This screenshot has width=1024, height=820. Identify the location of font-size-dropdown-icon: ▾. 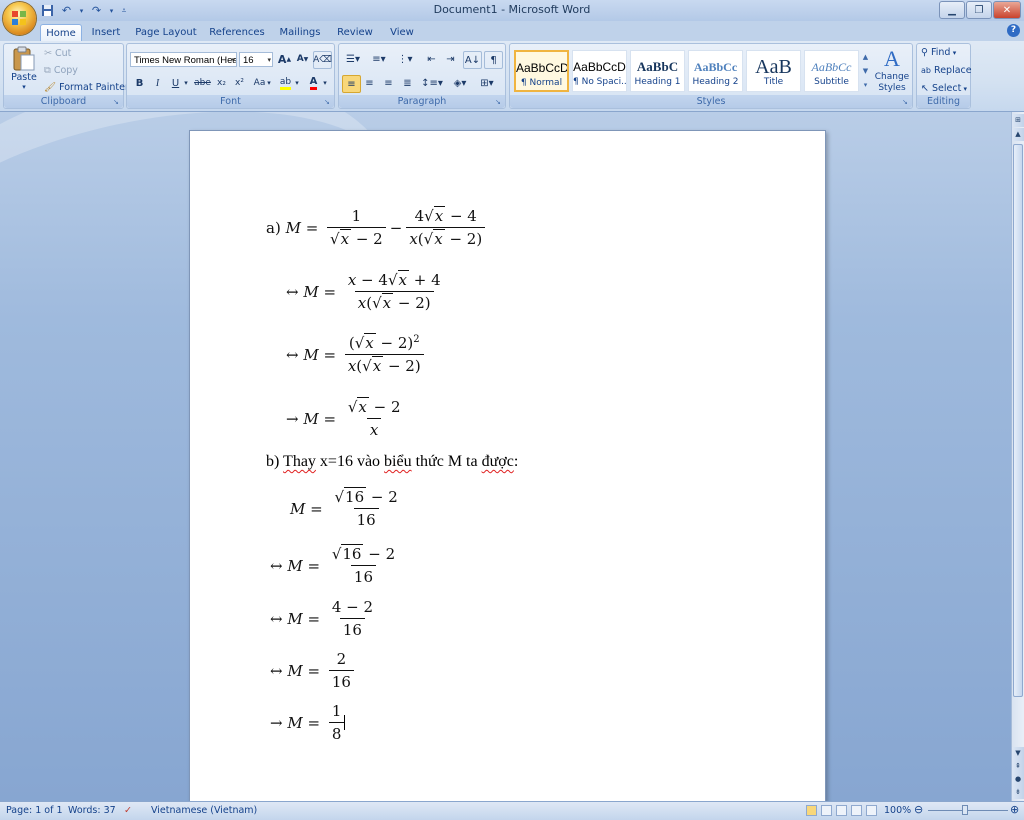
(269, 59).